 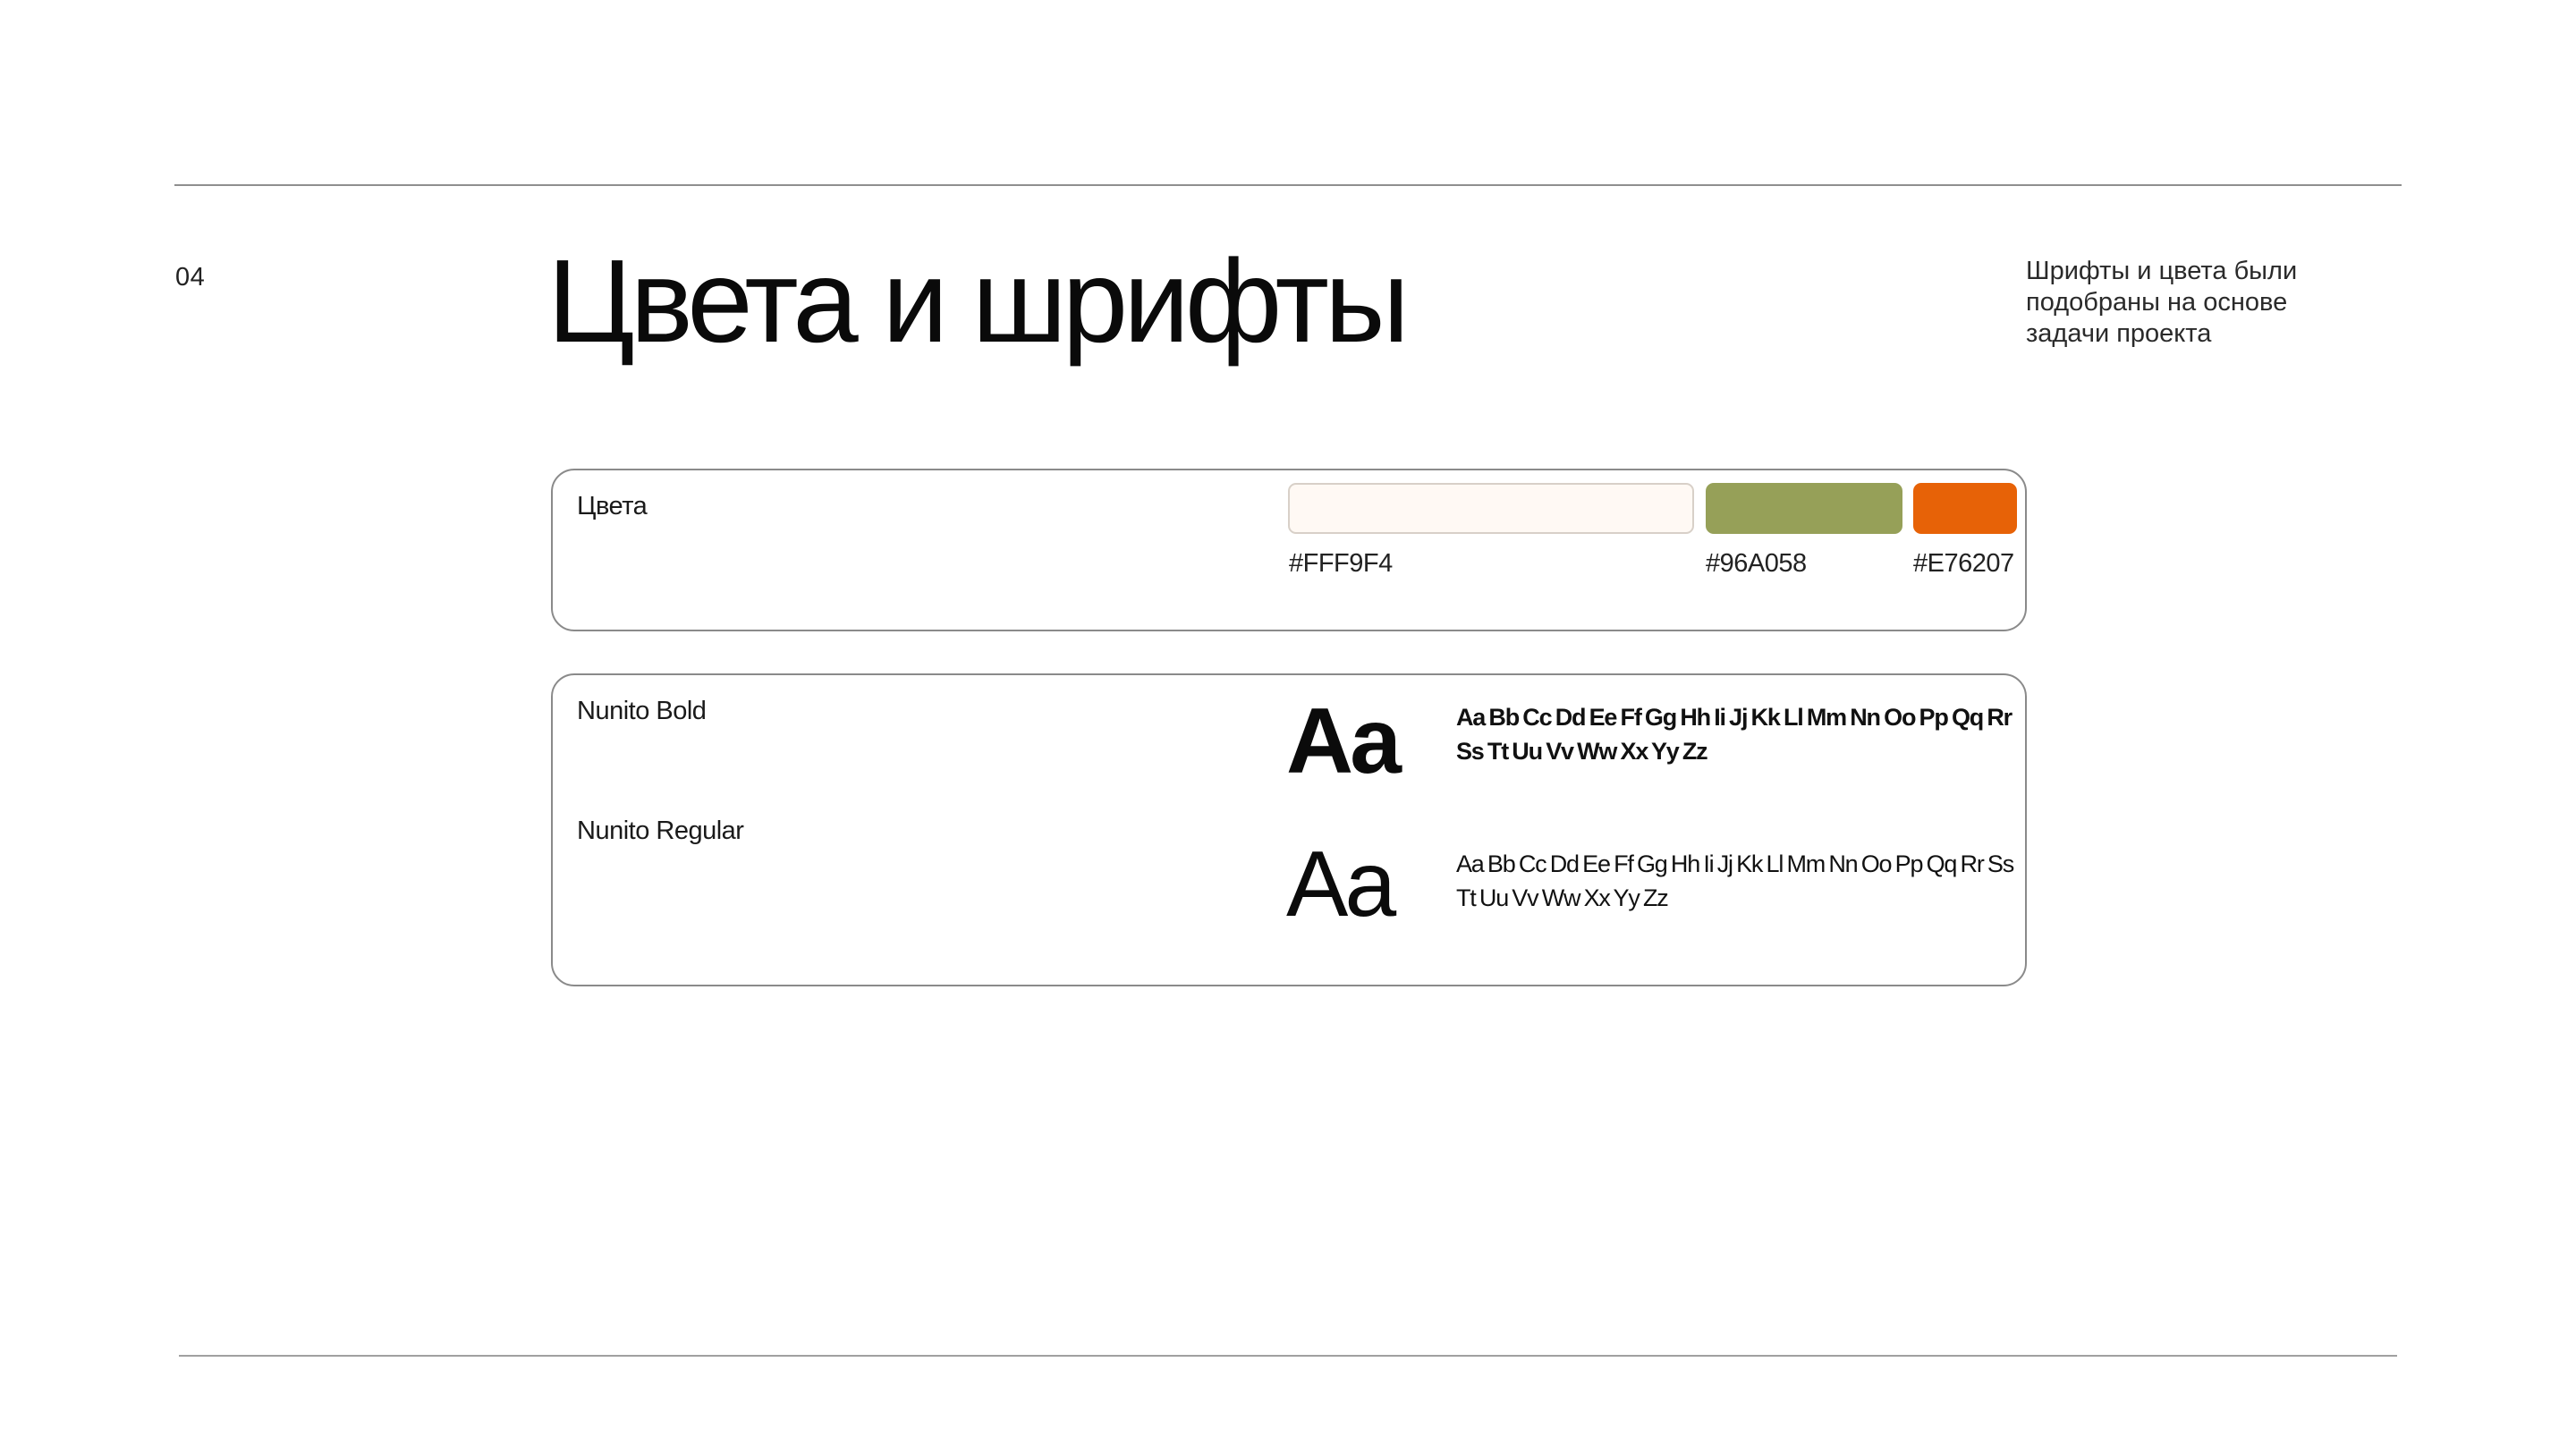 What do you see at coordinates (1804, 508) in the screenshot?
I see `swatch-olive` at bounding box center [1804, 508].